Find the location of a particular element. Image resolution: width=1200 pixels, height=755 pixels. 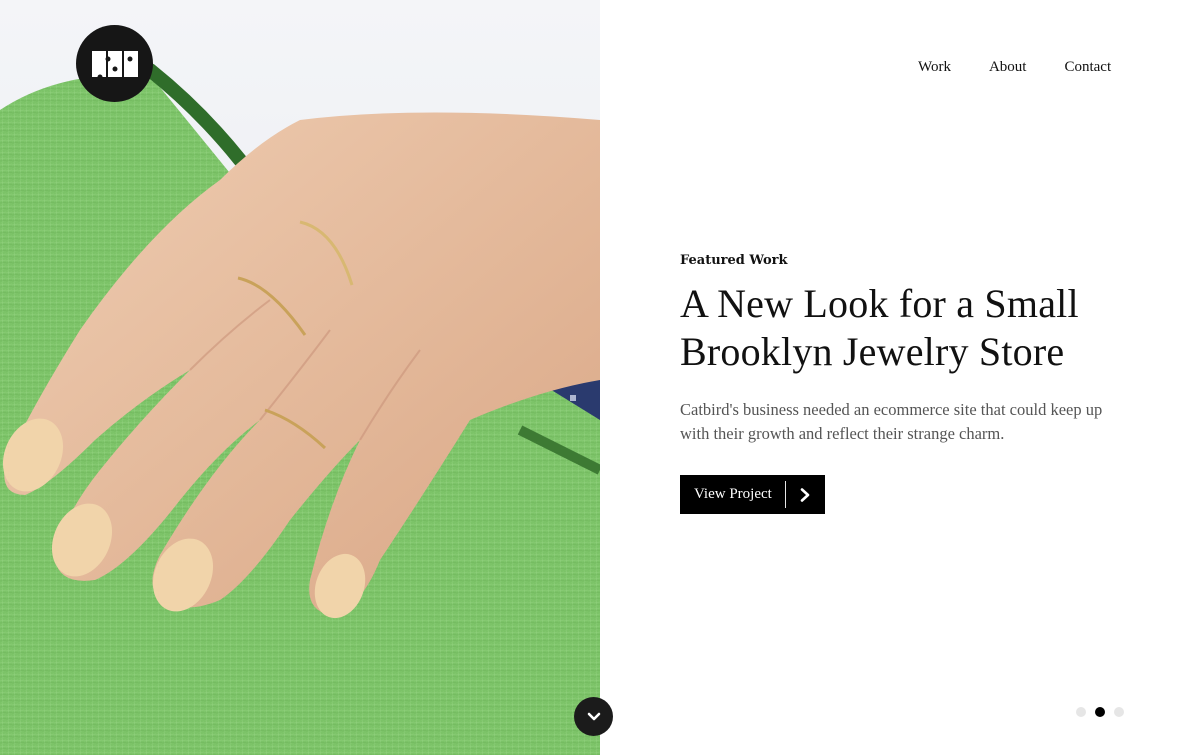

nav-link-contact: Contact is located at coordinates (1087, 67).